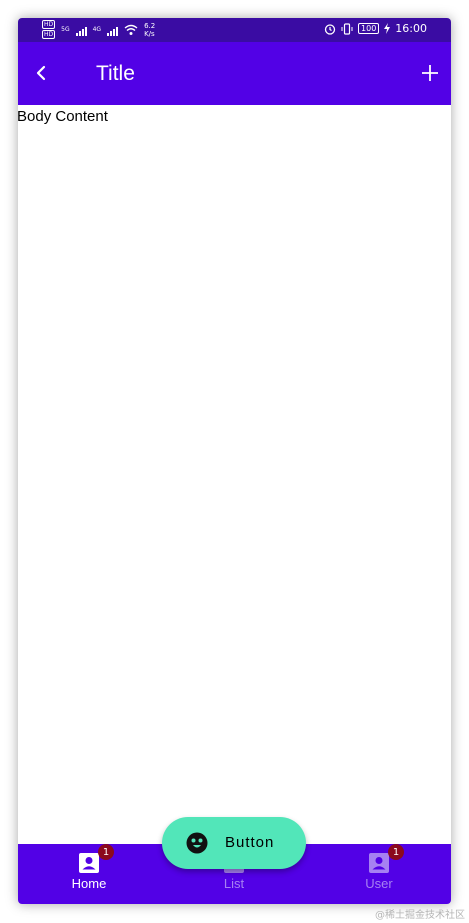  I want to click on net-speed-value: 6.2, so click(150, 25).